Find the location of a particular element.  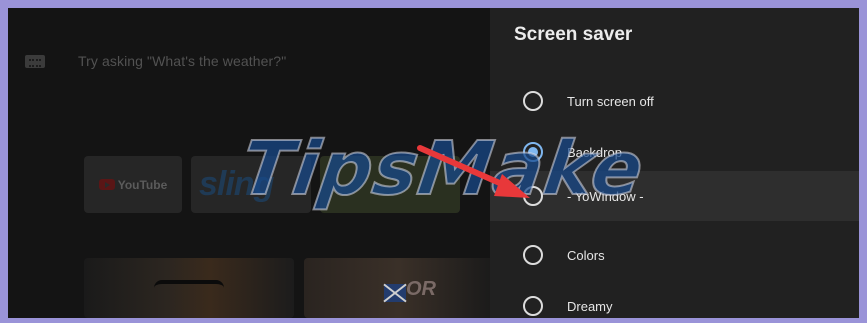

app-tile-youtube: YouTube is located at coordinates (133, 184).